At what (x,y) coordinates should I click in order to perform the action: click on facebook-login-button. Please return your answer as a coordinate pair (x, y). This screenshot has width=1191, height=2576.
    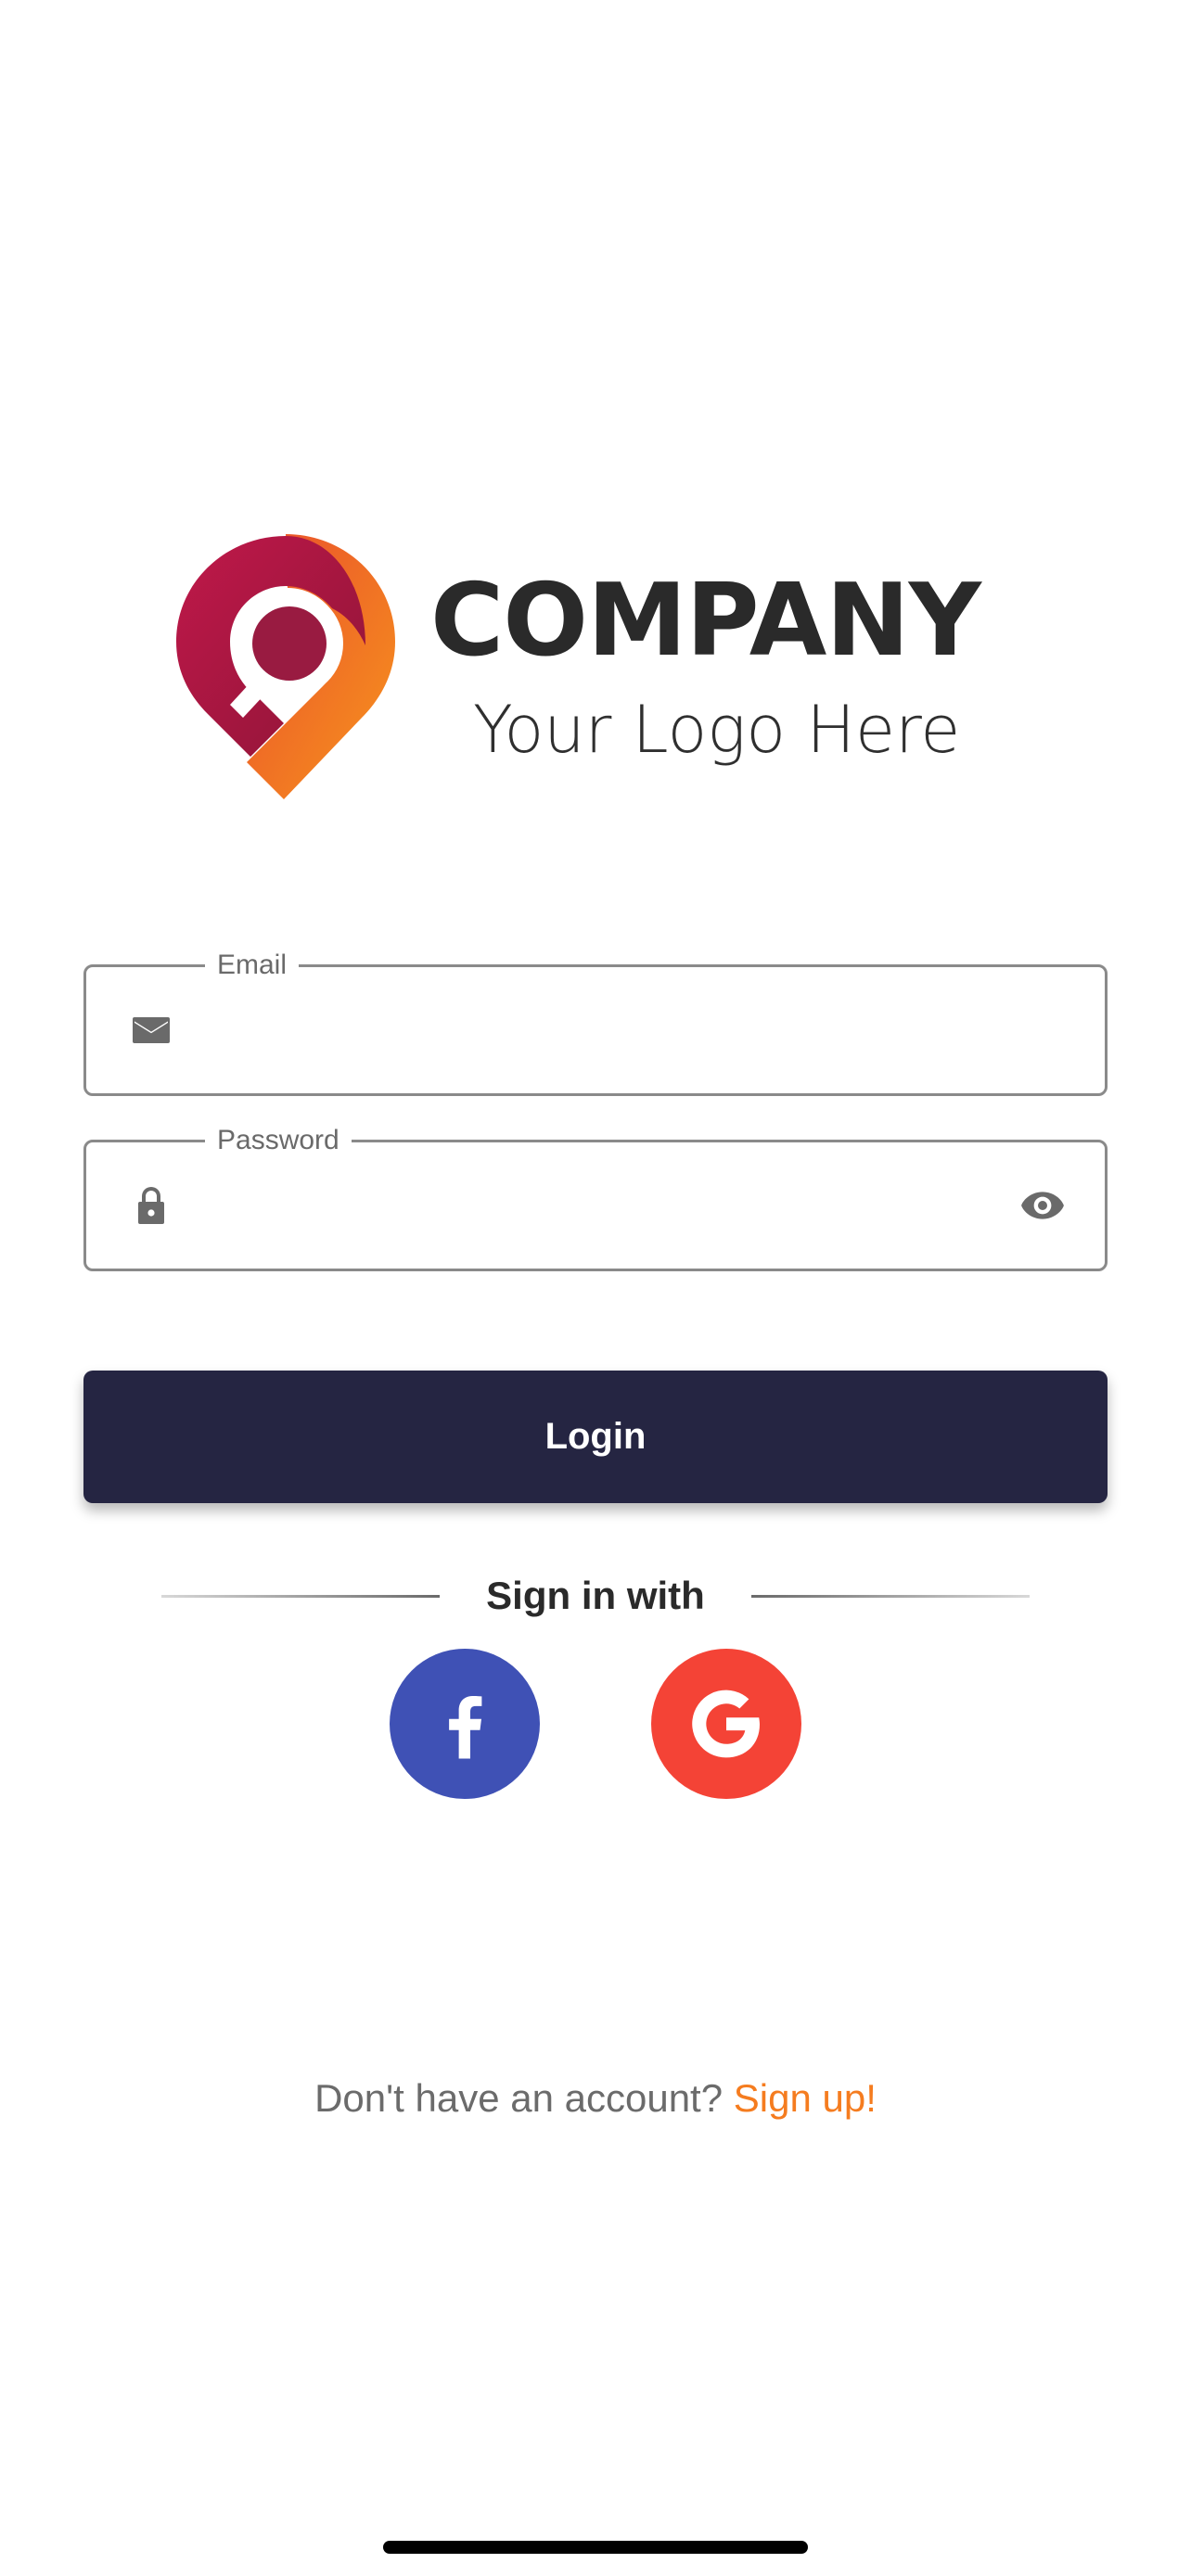
    Looking at the image, I should click on (465, 1724).